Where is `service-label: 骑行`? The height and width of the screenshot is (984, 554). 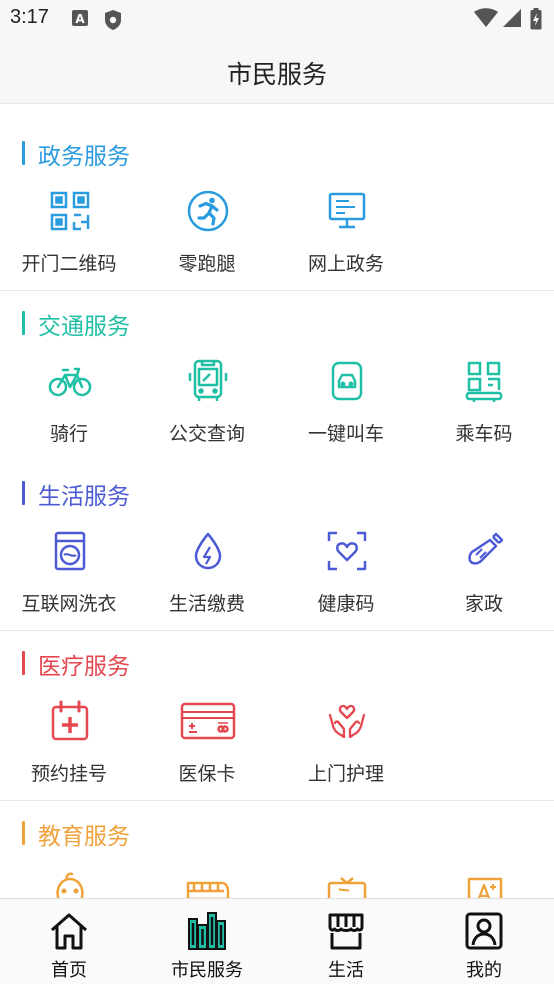 service-label: 骑行 is located at coordinates (68, 434).